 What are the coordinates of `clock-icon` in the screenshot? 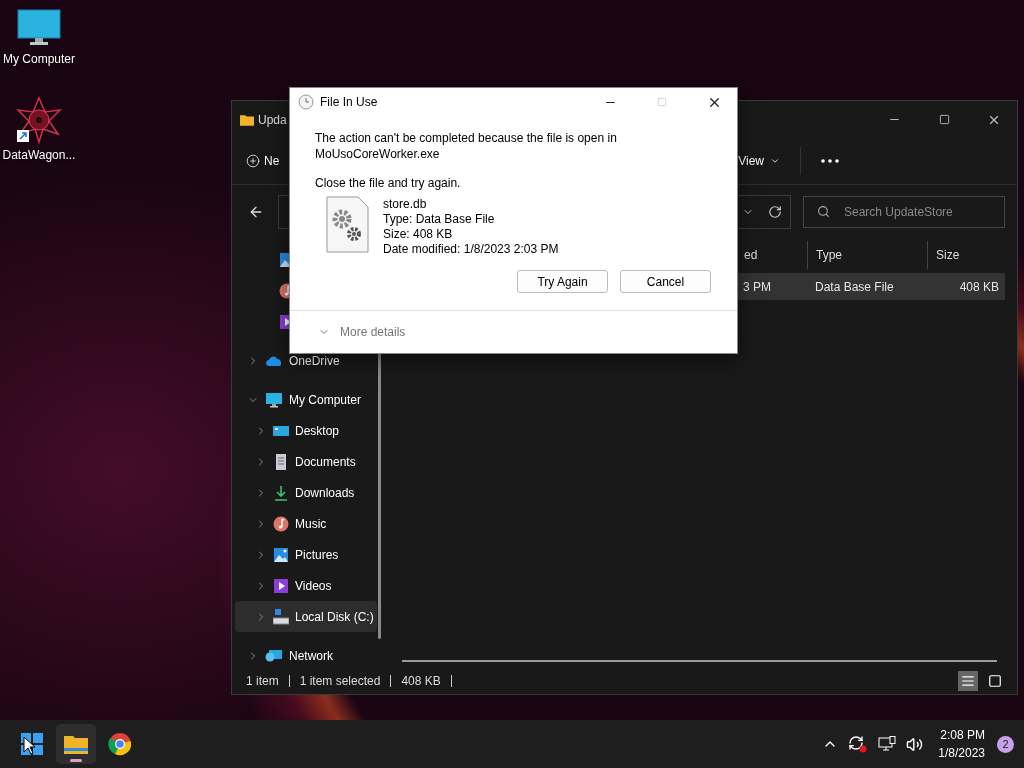 It's located at (306, 102).